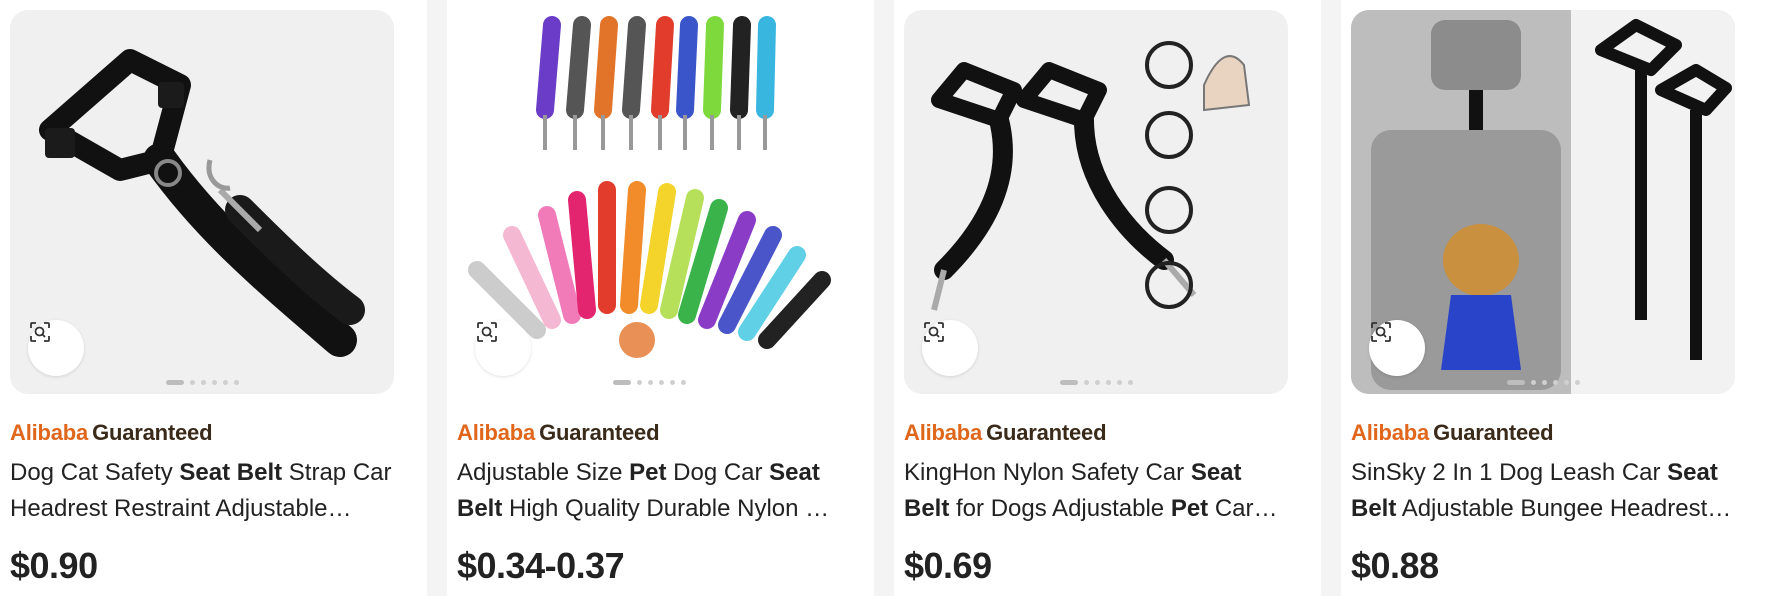  Describe the element at coordinates (543, 472) in the screenshot. I see `title-segment: Adjustable Size` at that location.